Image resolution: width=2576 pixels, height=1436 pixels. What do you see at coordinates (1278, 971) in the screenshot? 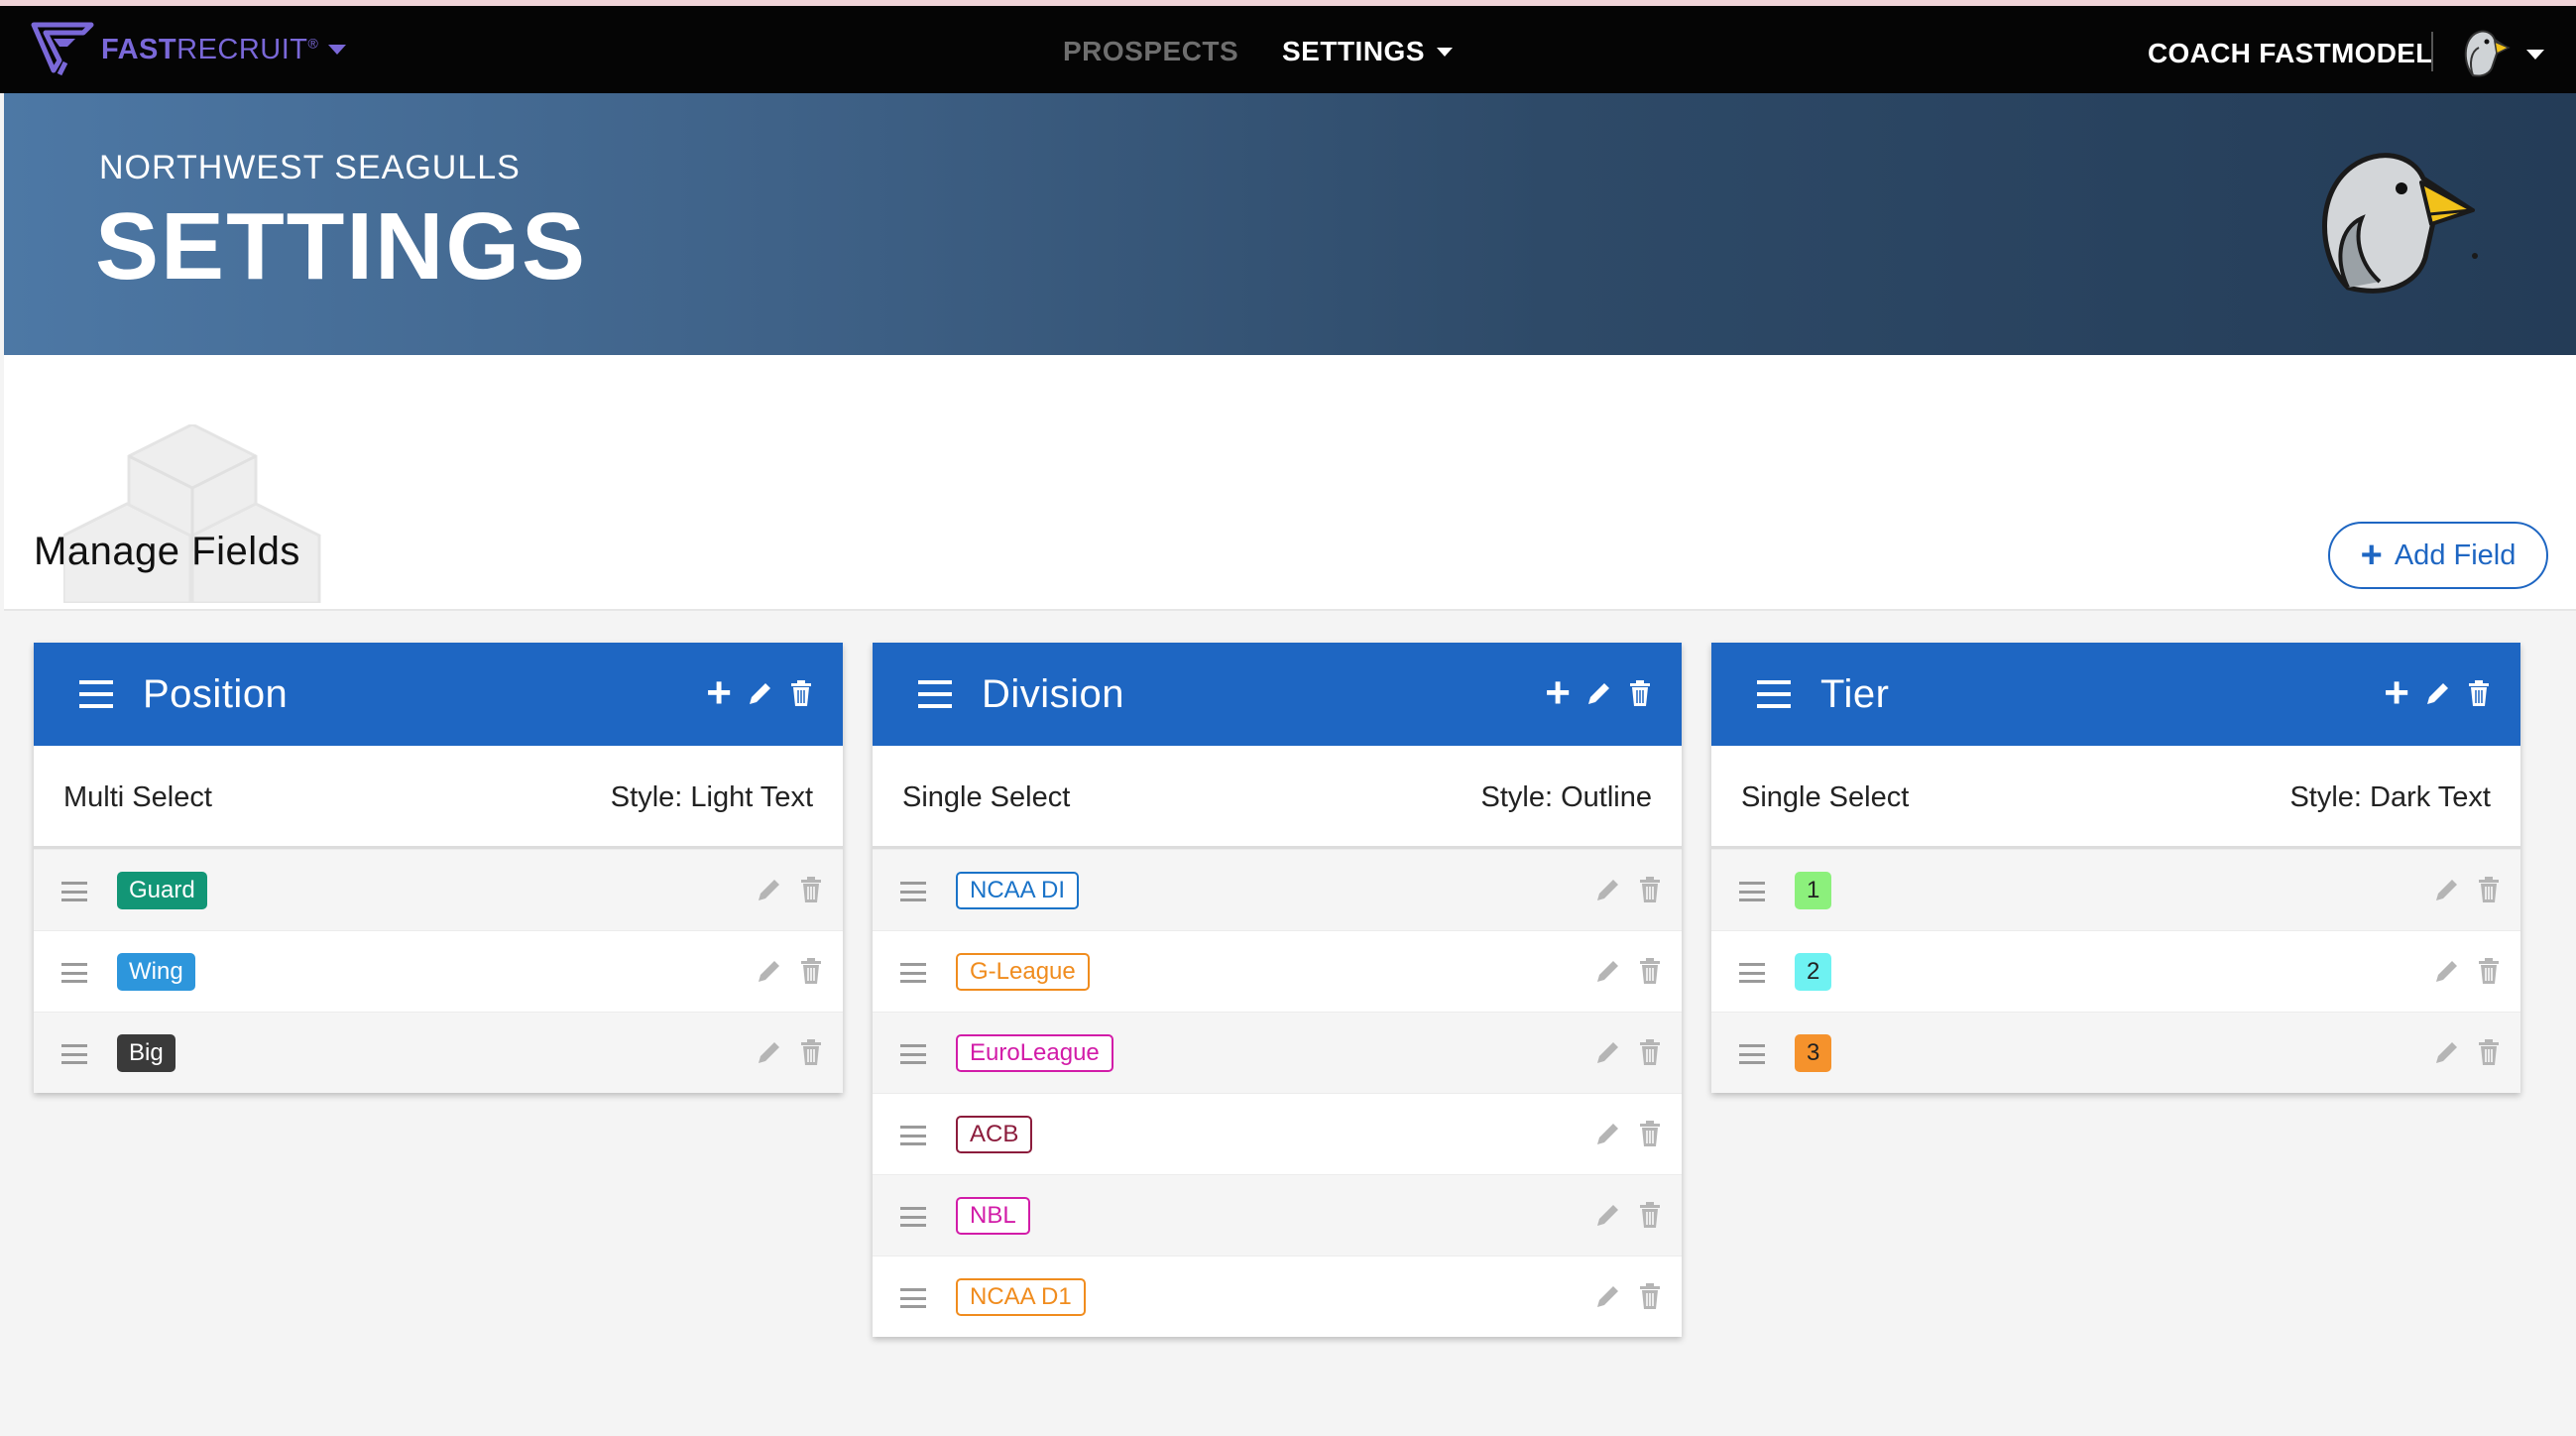
I see `list-item: G-League` at bounding box center [1278, 971].